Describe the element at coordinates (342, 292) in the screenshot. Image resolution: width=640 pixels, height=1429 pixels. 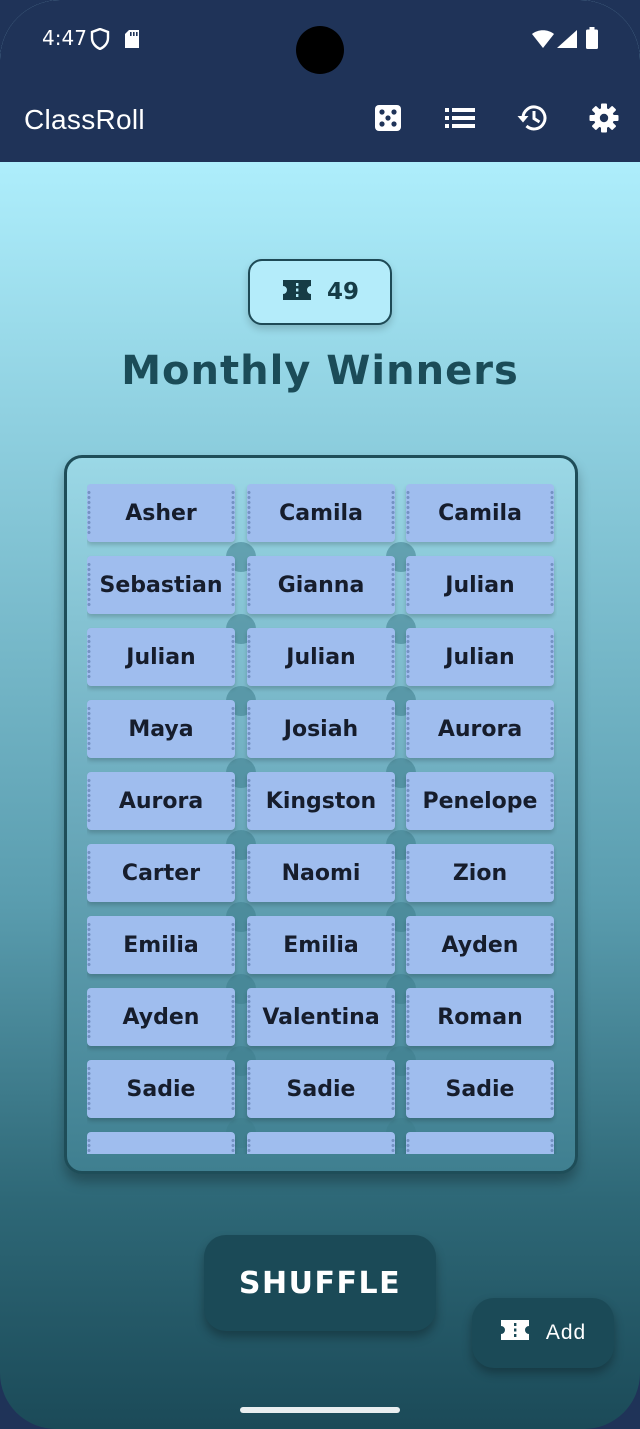
I see `ticket-count: 49` at that location.